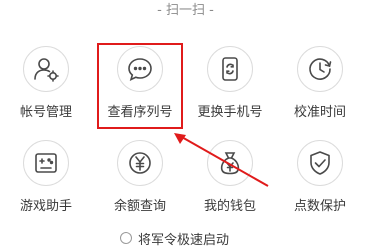 The width and height of the screenshot is (371, 248). I want to click on quick-start-option: 将军令极速启动, so click(174, 238).